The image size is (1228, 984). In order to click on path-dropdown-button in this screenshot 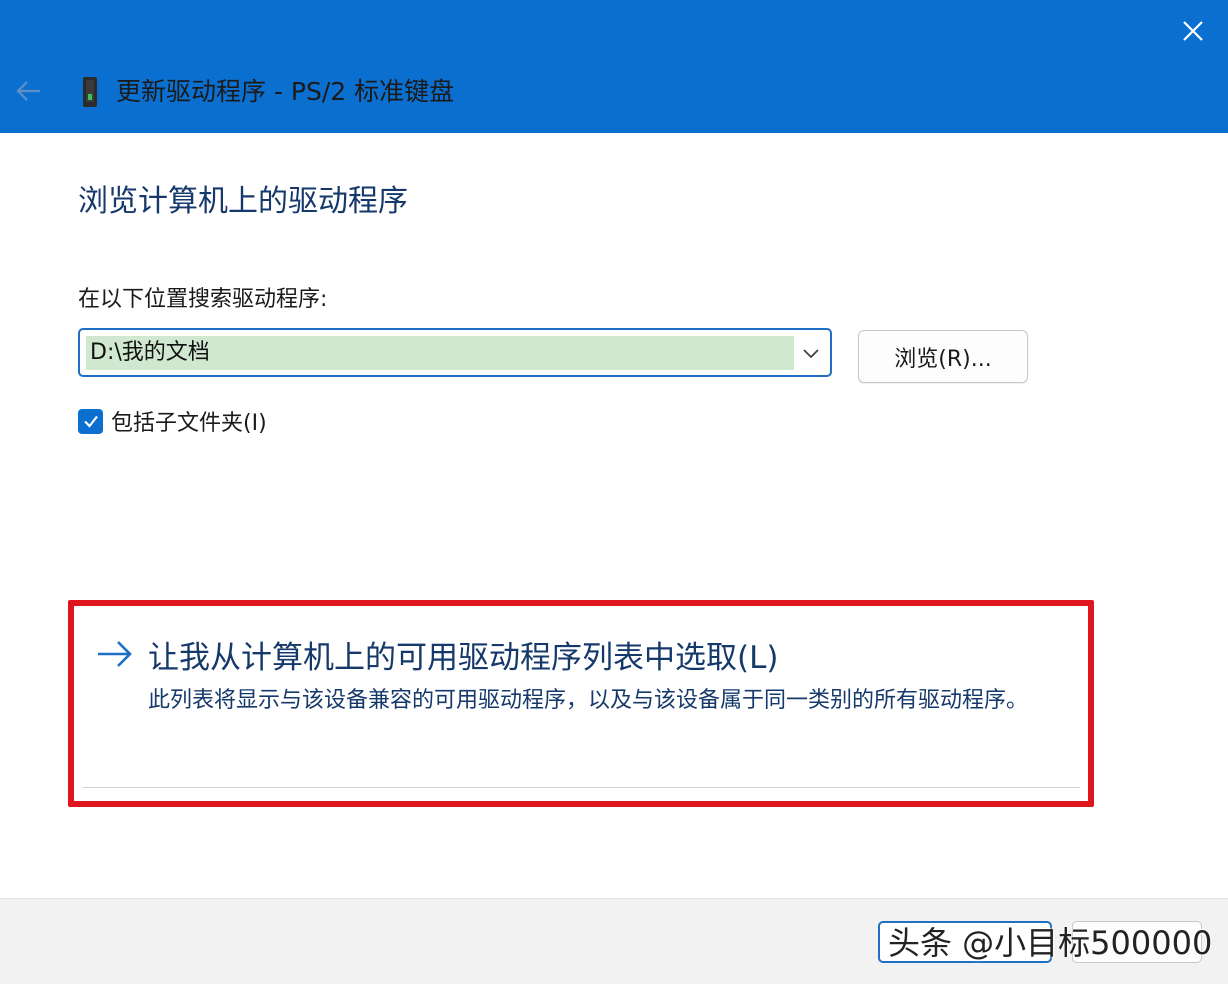, I will do `click(811, 353)`.